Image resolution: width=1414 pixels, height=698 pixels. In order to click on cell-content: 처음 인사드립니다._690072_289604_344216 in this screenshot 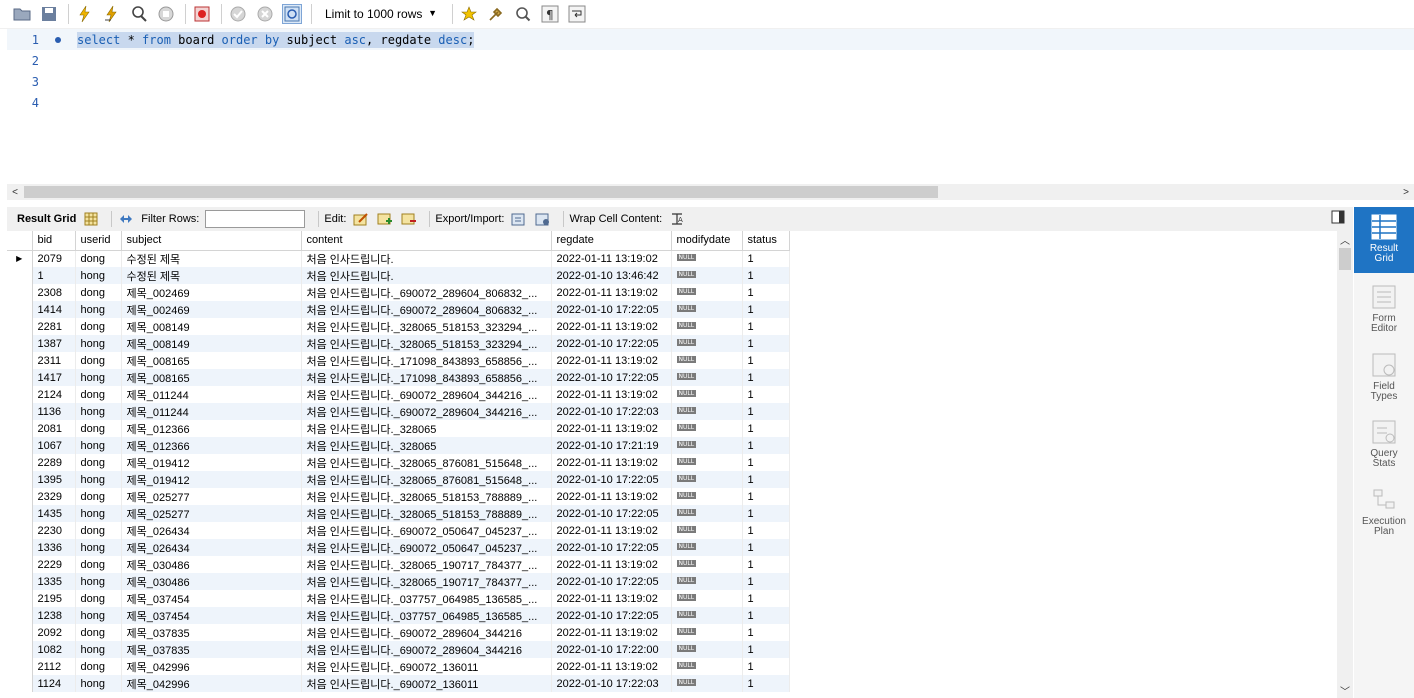, I will do `click(426, 649)`.